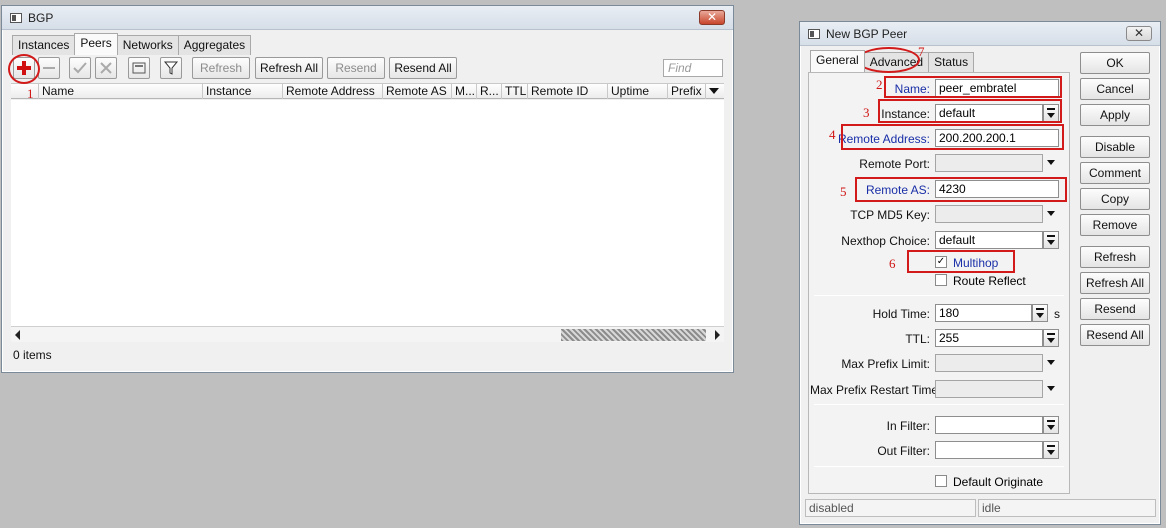 This screenshot has height=528, width=1166. I want to click on column-remote-id: Remote ID, so click(568, 91).